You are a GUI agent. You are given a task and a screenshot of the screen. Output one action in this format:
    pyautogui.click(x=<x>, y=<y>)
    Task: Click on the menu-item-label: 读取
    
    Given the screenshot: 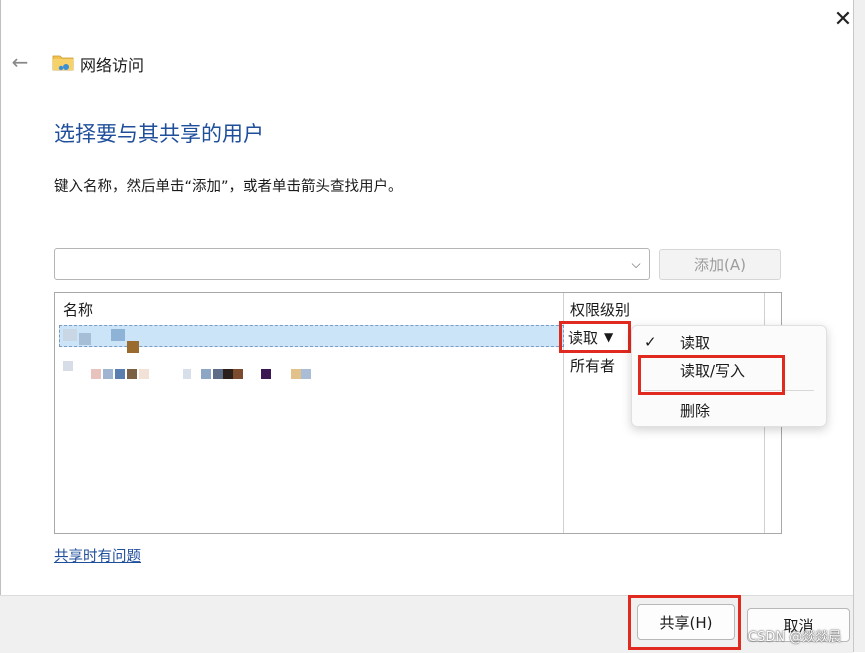 What is the action you would take?
    pyautogui.click(x=695, y=342)
    